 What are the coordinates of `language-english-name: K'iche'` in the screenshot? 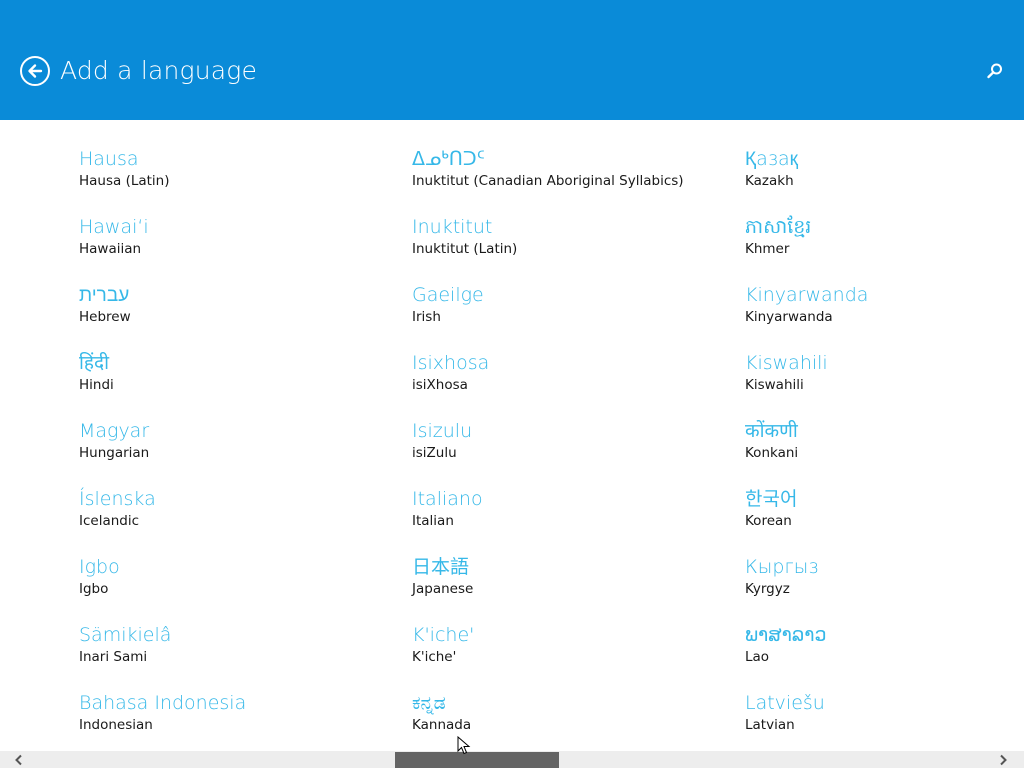 It's located at (434, 657).